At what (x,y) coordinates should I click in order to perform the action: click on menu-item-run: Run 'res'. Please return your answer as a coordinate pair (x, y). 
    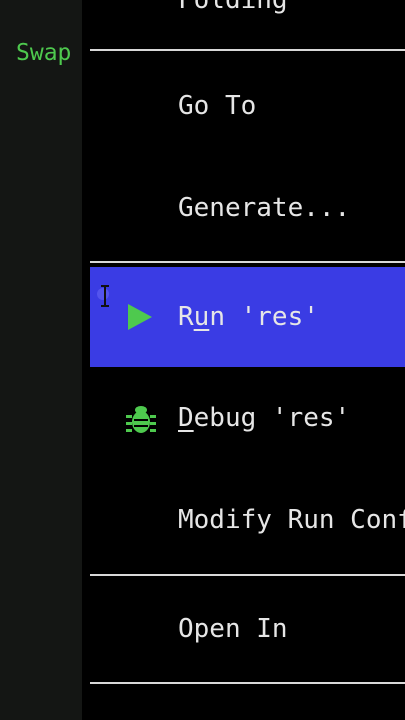
    Looking at the image, I should click on (247, 317).